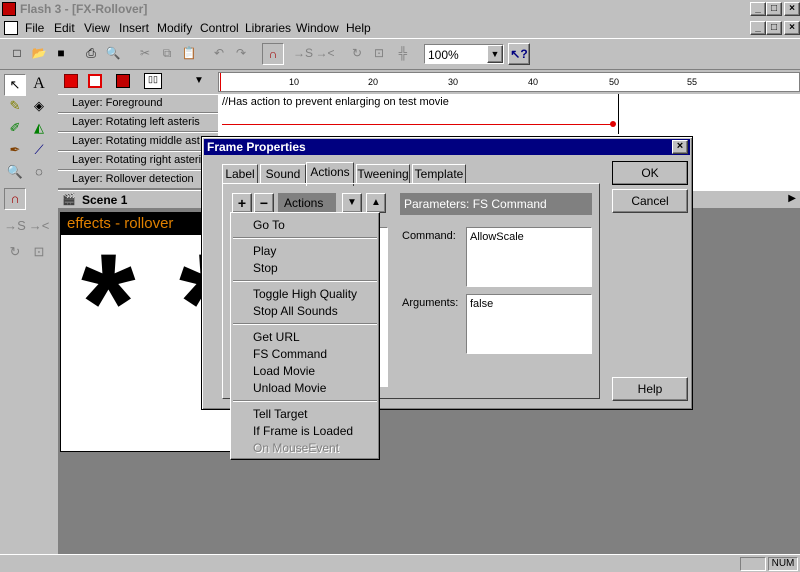 The width and height of the screenshot is (800, 572). Describe the element at coordinates (464, 54) in the screenshot. I see `zoom-select: 100% ▼` at that location.